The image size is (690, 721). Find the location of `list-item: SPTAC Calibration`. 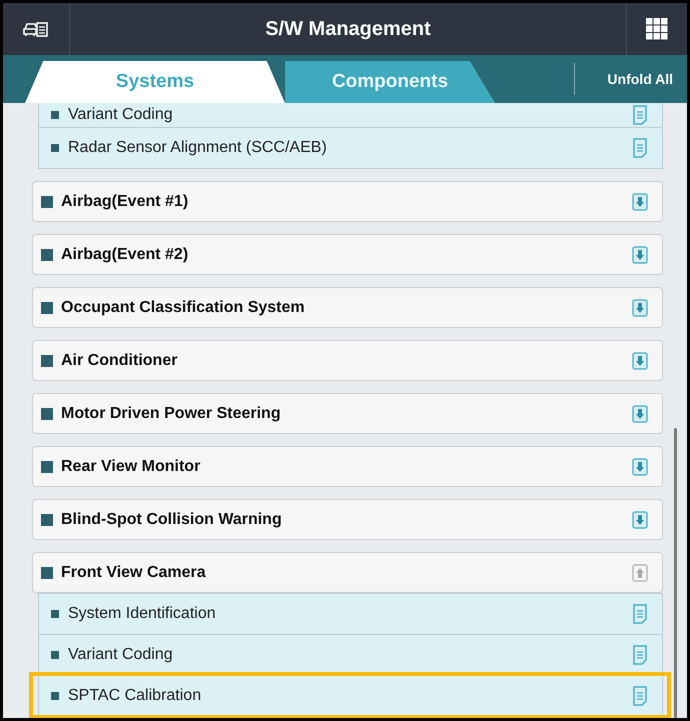

list-item: SPTAC Calibration is located at coordinates (350, 695).